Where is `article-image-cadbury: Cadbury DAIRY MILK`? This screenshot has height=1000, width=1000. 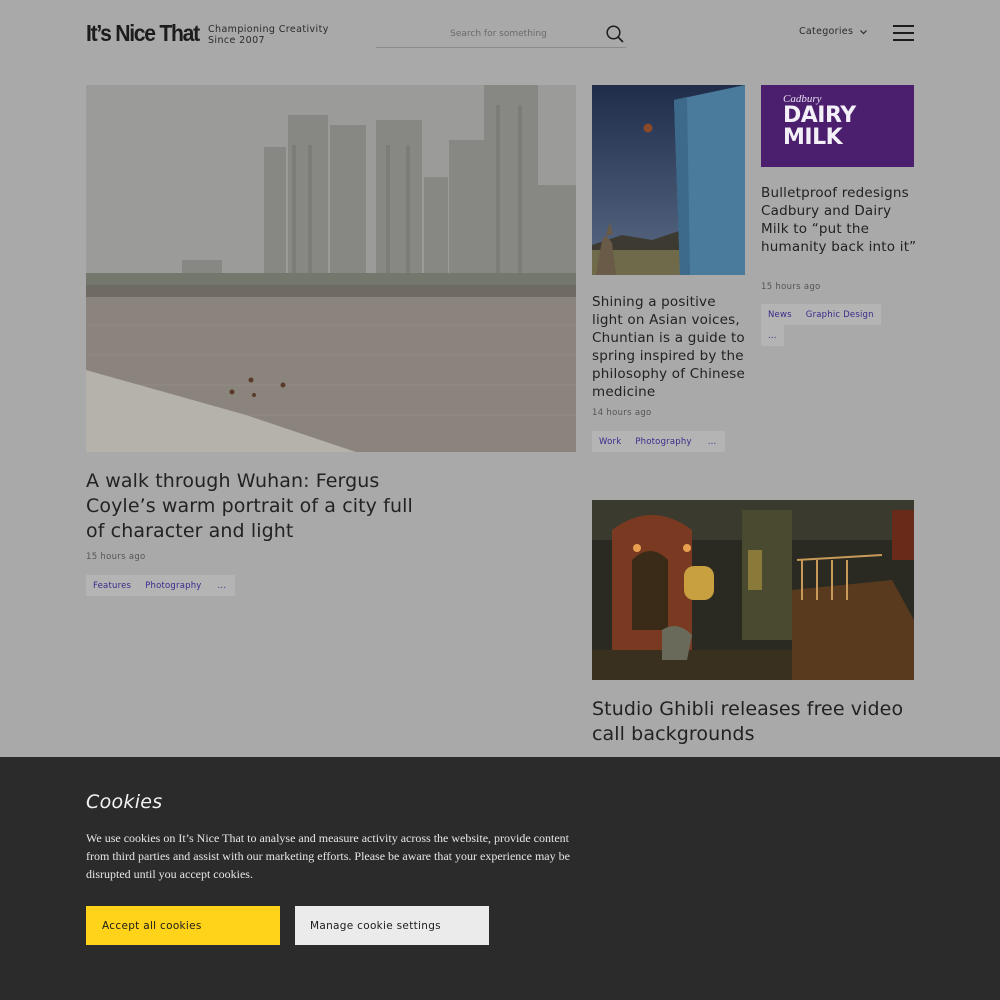
article-image-cadbury: Cadbury DAIRY MILK is located at coordinates (837, 126).